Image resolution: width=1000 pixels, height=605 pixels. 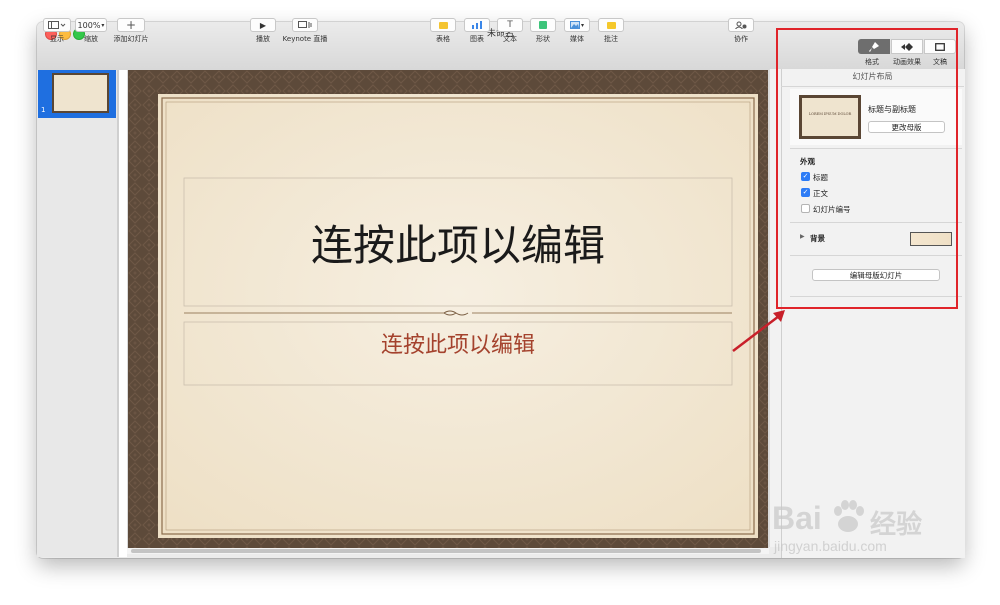 I want to click on collaborate-button: 协作, so click(x=741, y=31).